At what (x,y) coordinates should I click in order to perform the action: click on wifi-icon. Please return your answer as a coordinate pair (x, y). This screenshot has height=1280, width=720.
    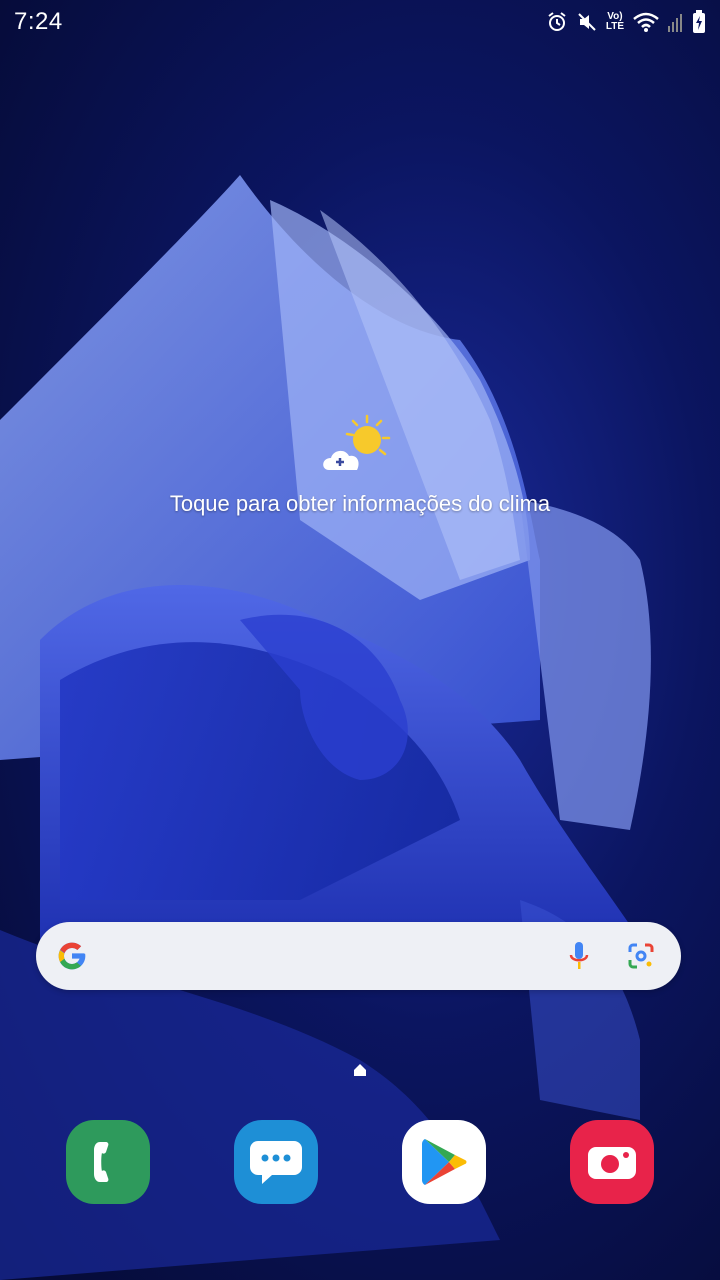
    Looking at the image, I should click on (646, 22).